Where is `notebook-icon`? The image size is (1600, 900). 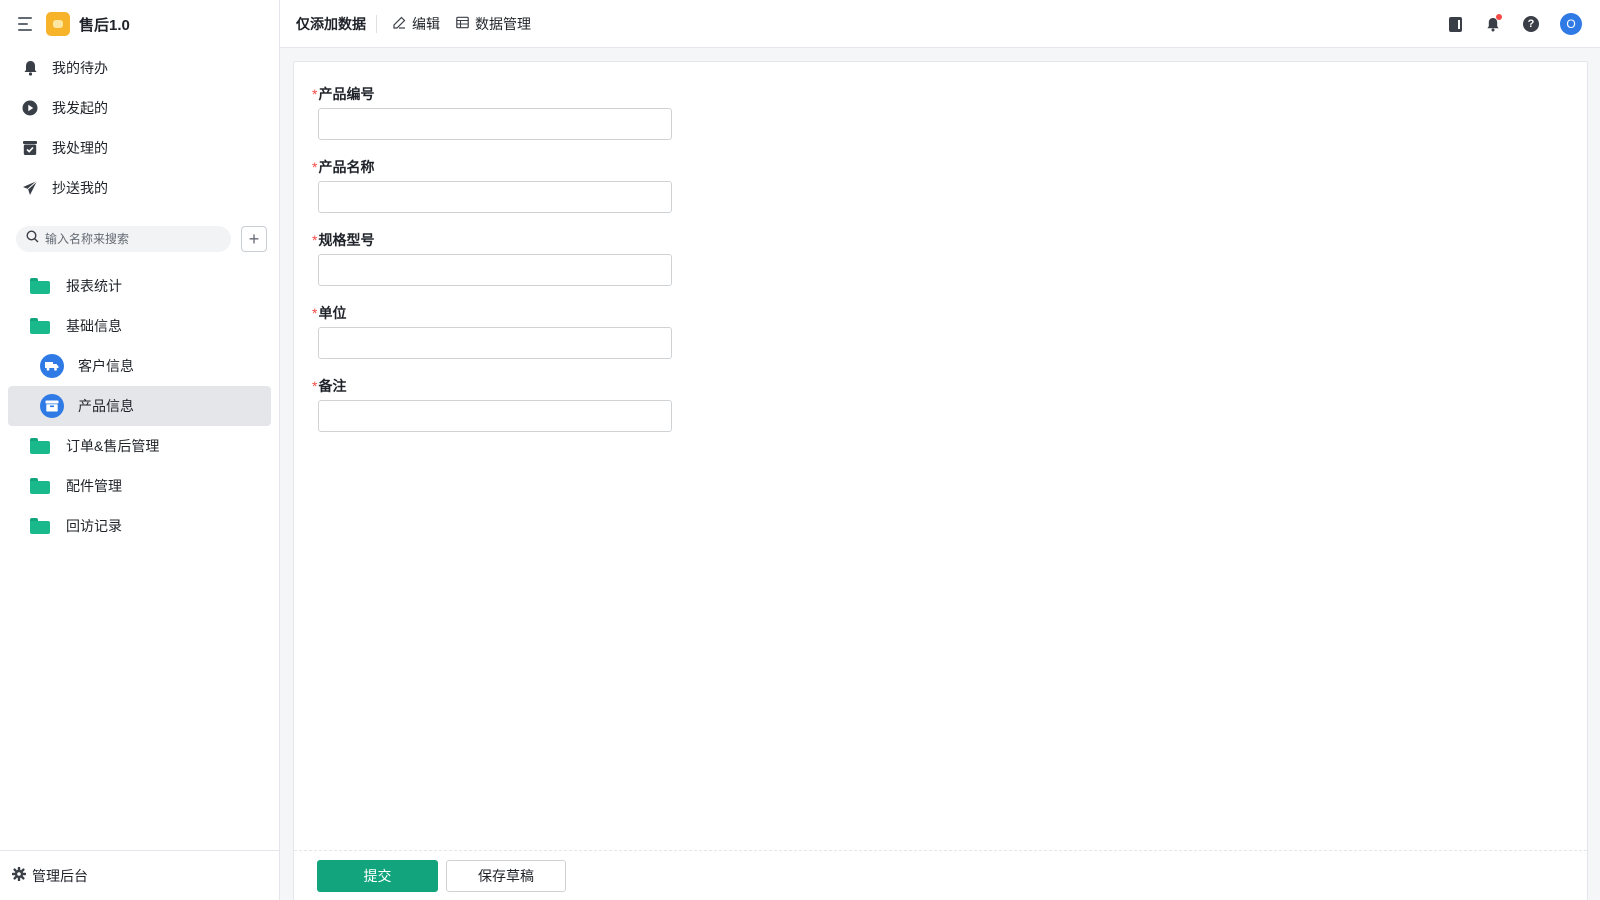 notebook-icon is located at coordinates (1455, 24).